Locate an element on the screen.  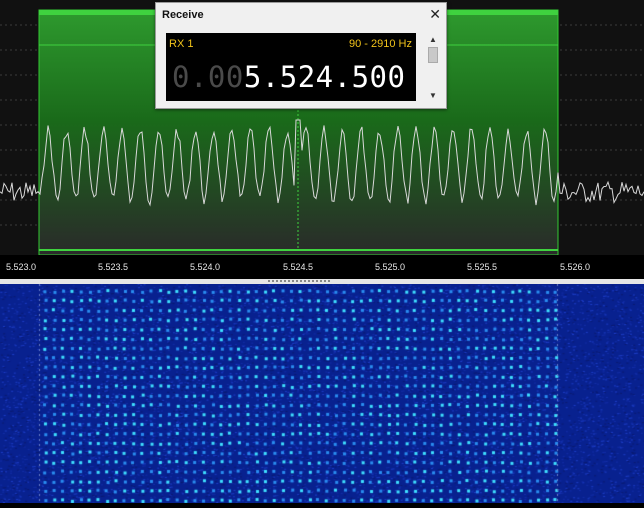
bandwidth-label: 90 - 2910 Hz is located at coordinates (380, 44).